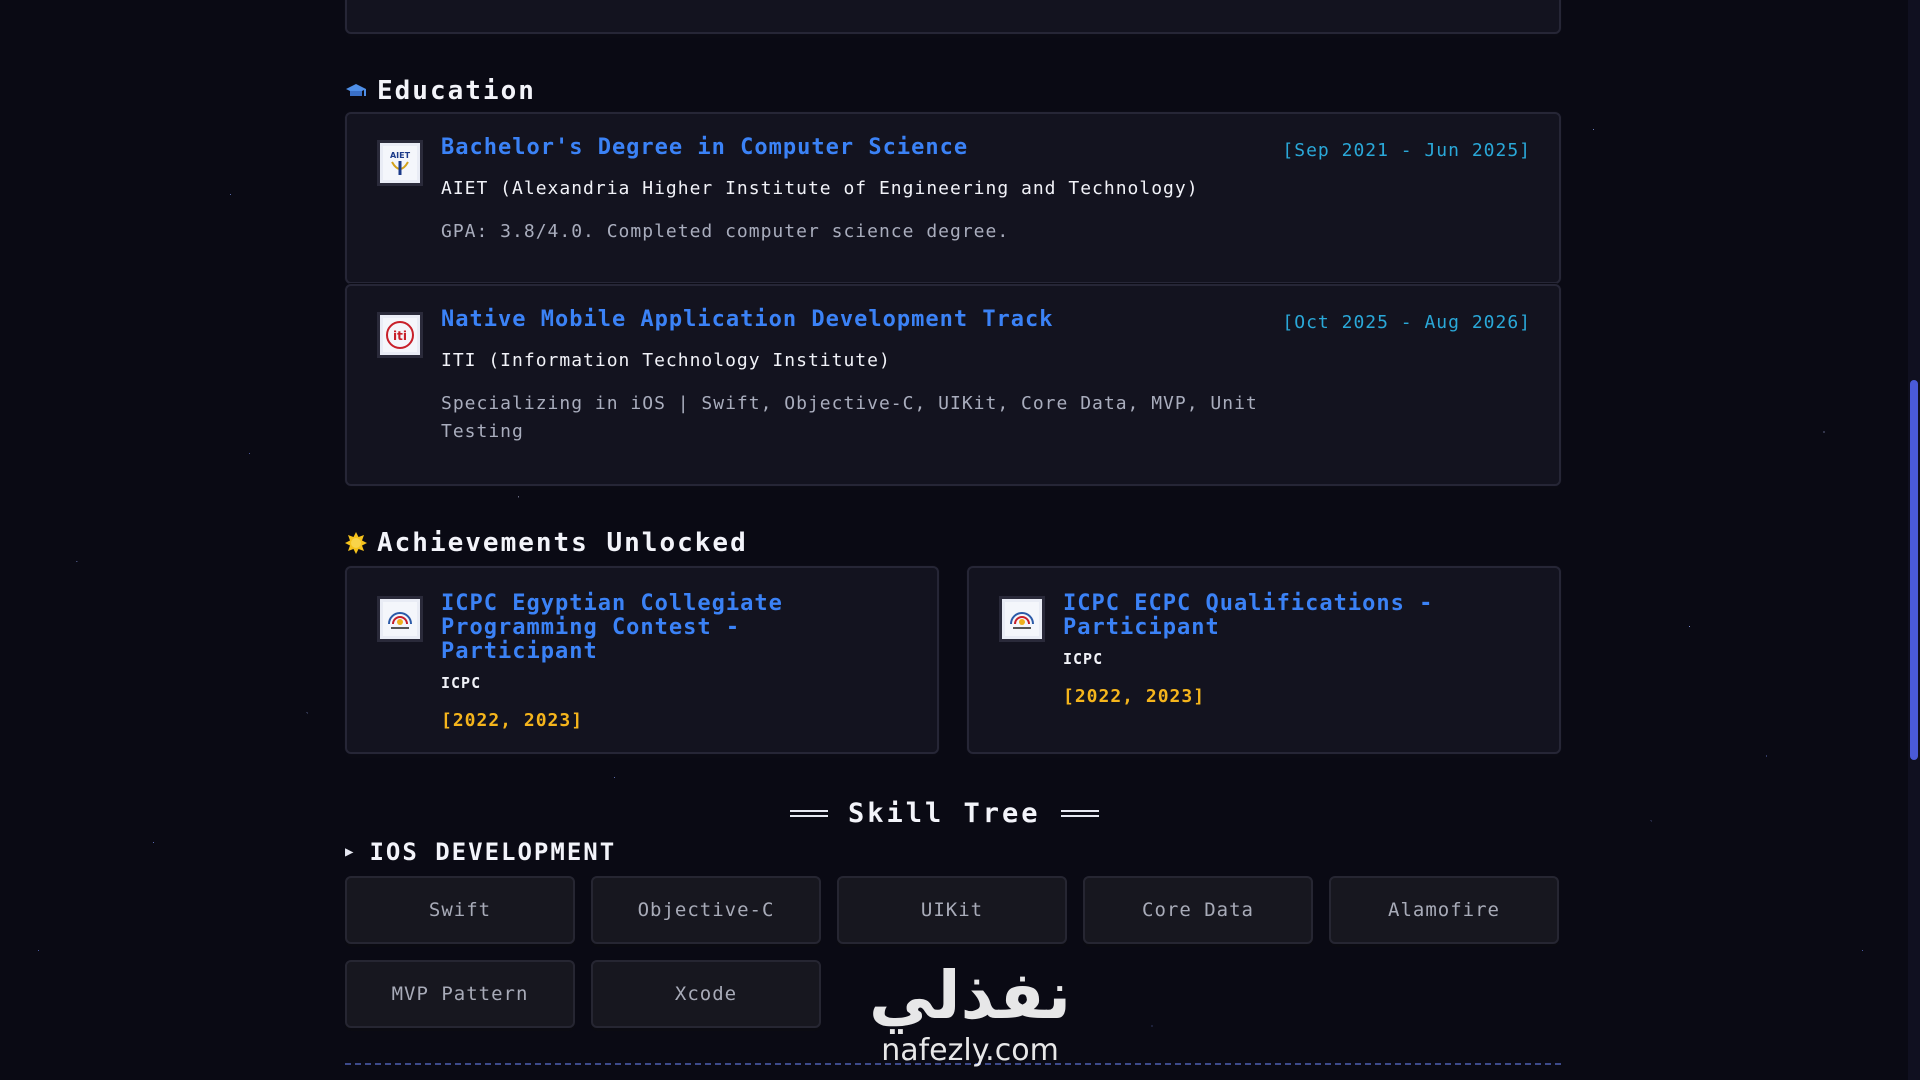 The image size is (1920, 1080). What do you see at coordinates (706, 910) in the screenshot?
I see `skill-chip: Objective-C` at bounding box center [706, 910].